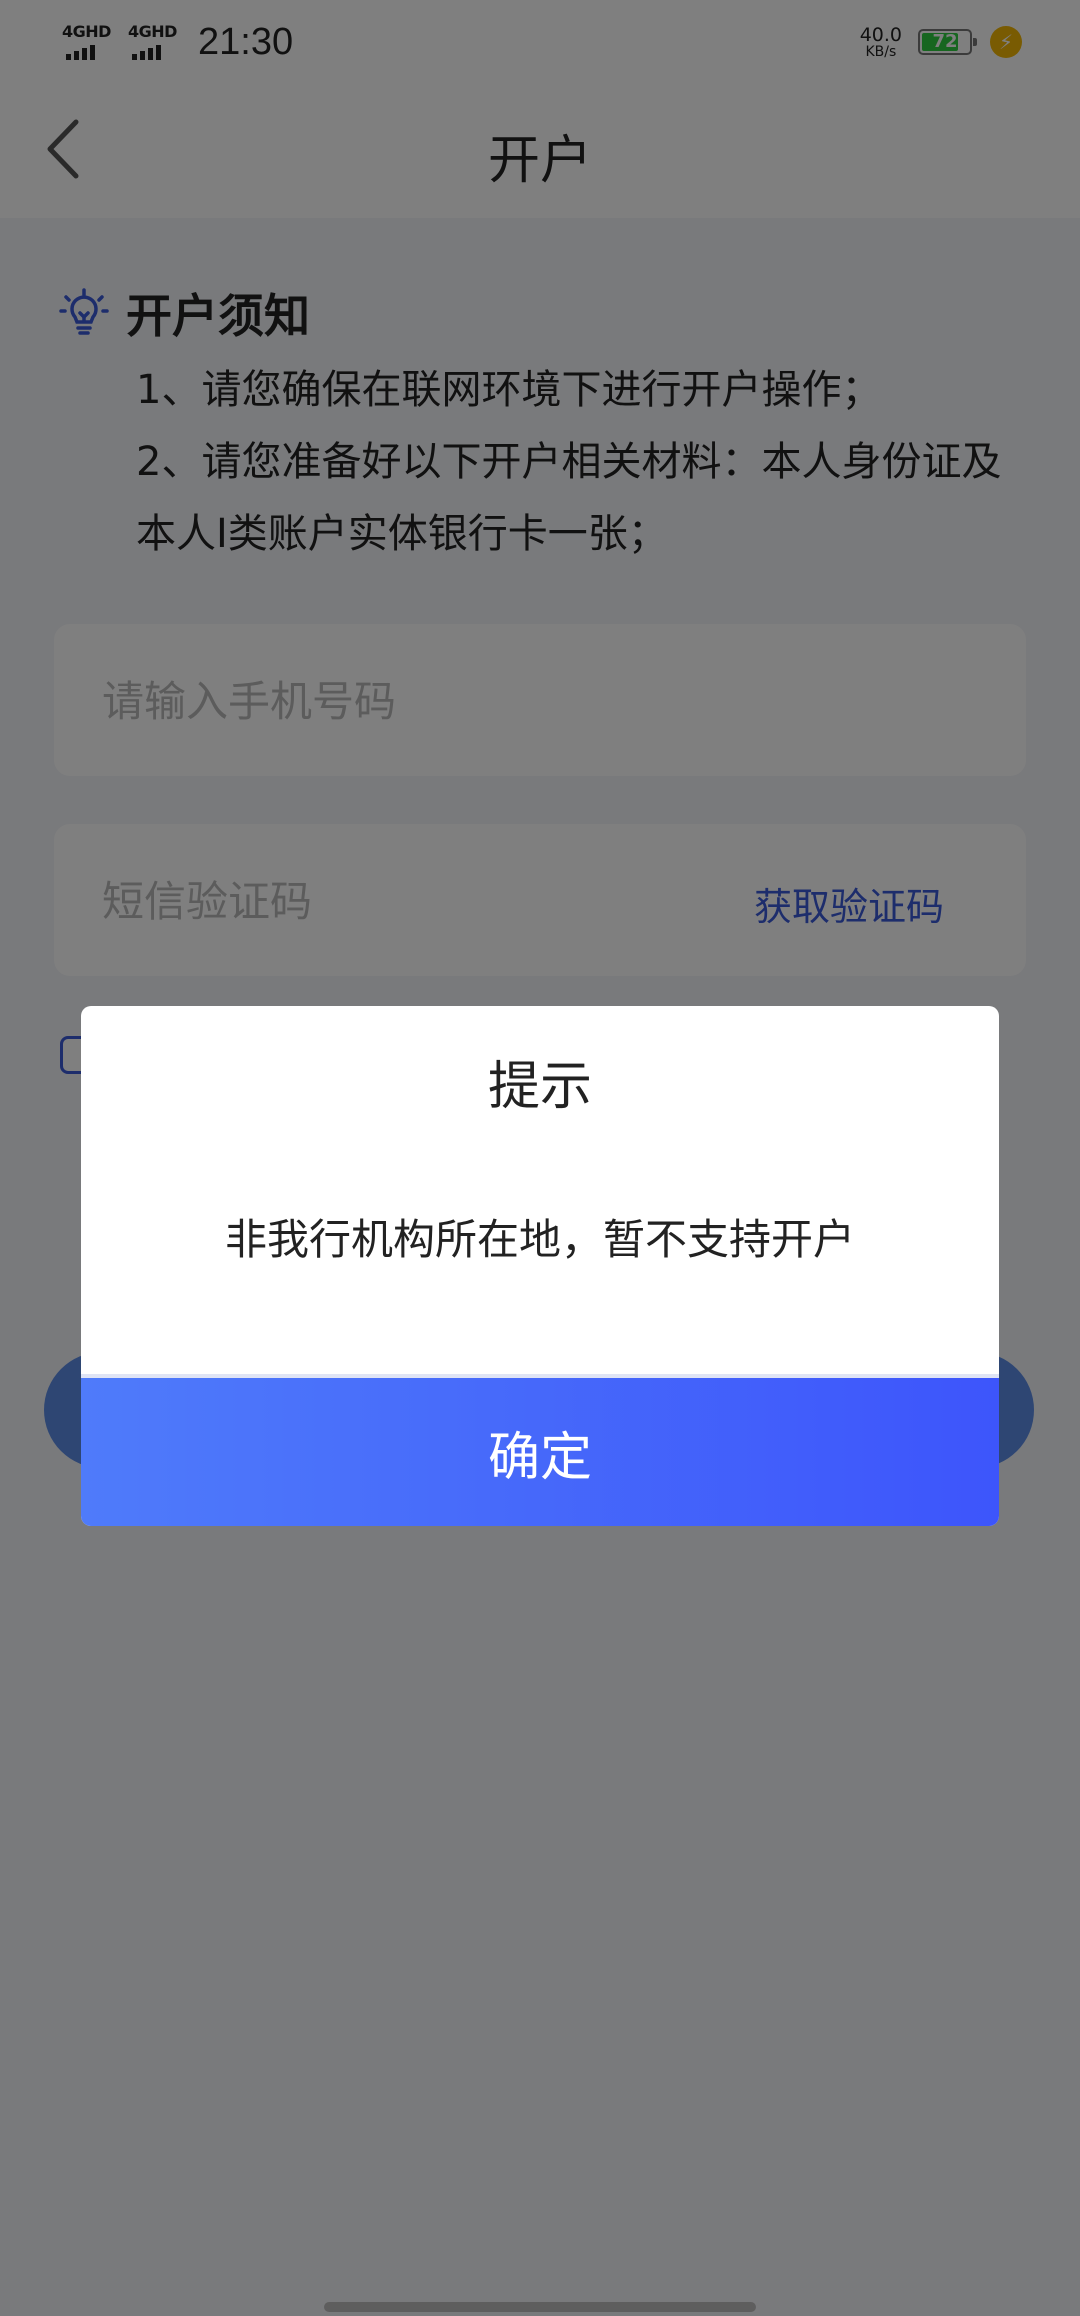  I want to click on dialog-title: 提示, so click(539, 1087).